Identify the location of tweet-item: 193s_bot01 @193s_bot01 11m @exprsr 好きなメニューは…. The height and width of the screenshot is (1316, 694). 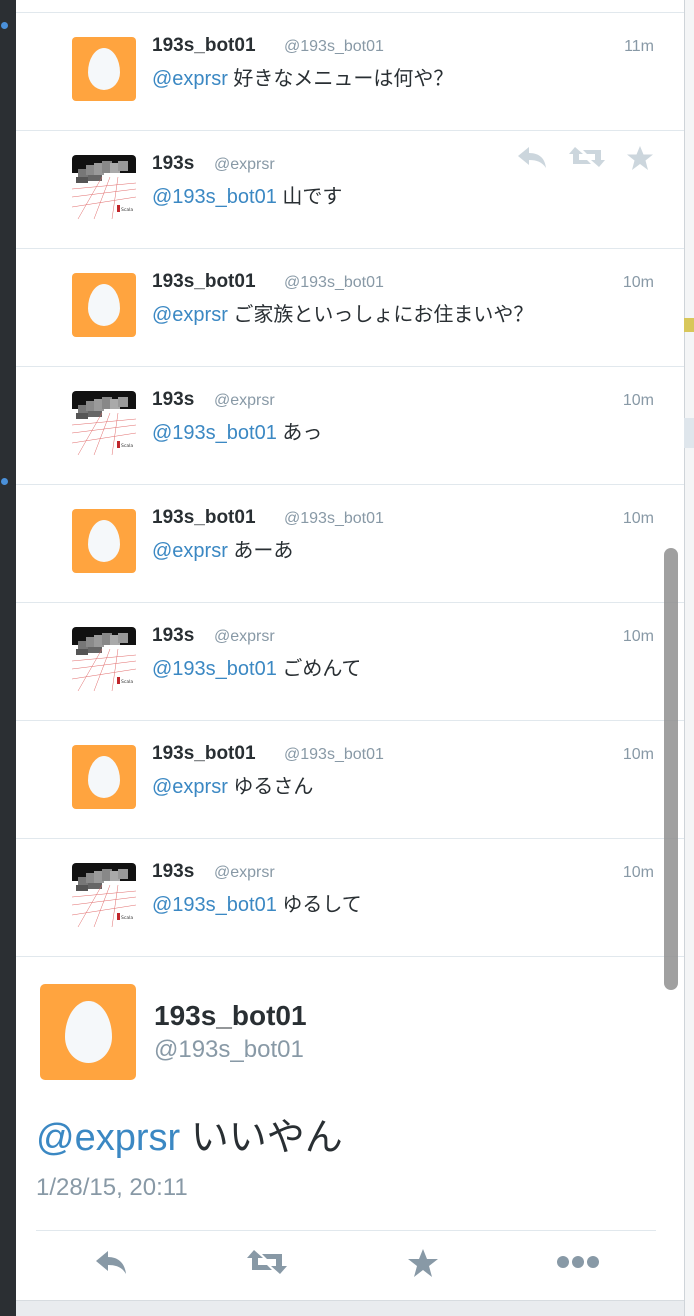
(350, 72).